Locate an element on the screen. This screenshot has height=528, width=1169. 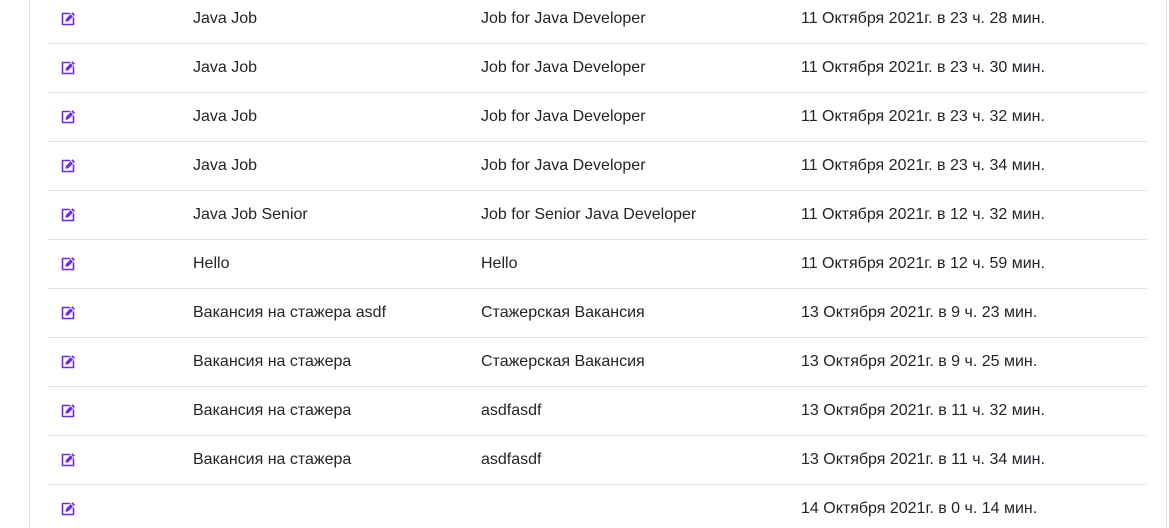
post-name: Вакансия на стажера asdf is located at coordinates (337, 313).